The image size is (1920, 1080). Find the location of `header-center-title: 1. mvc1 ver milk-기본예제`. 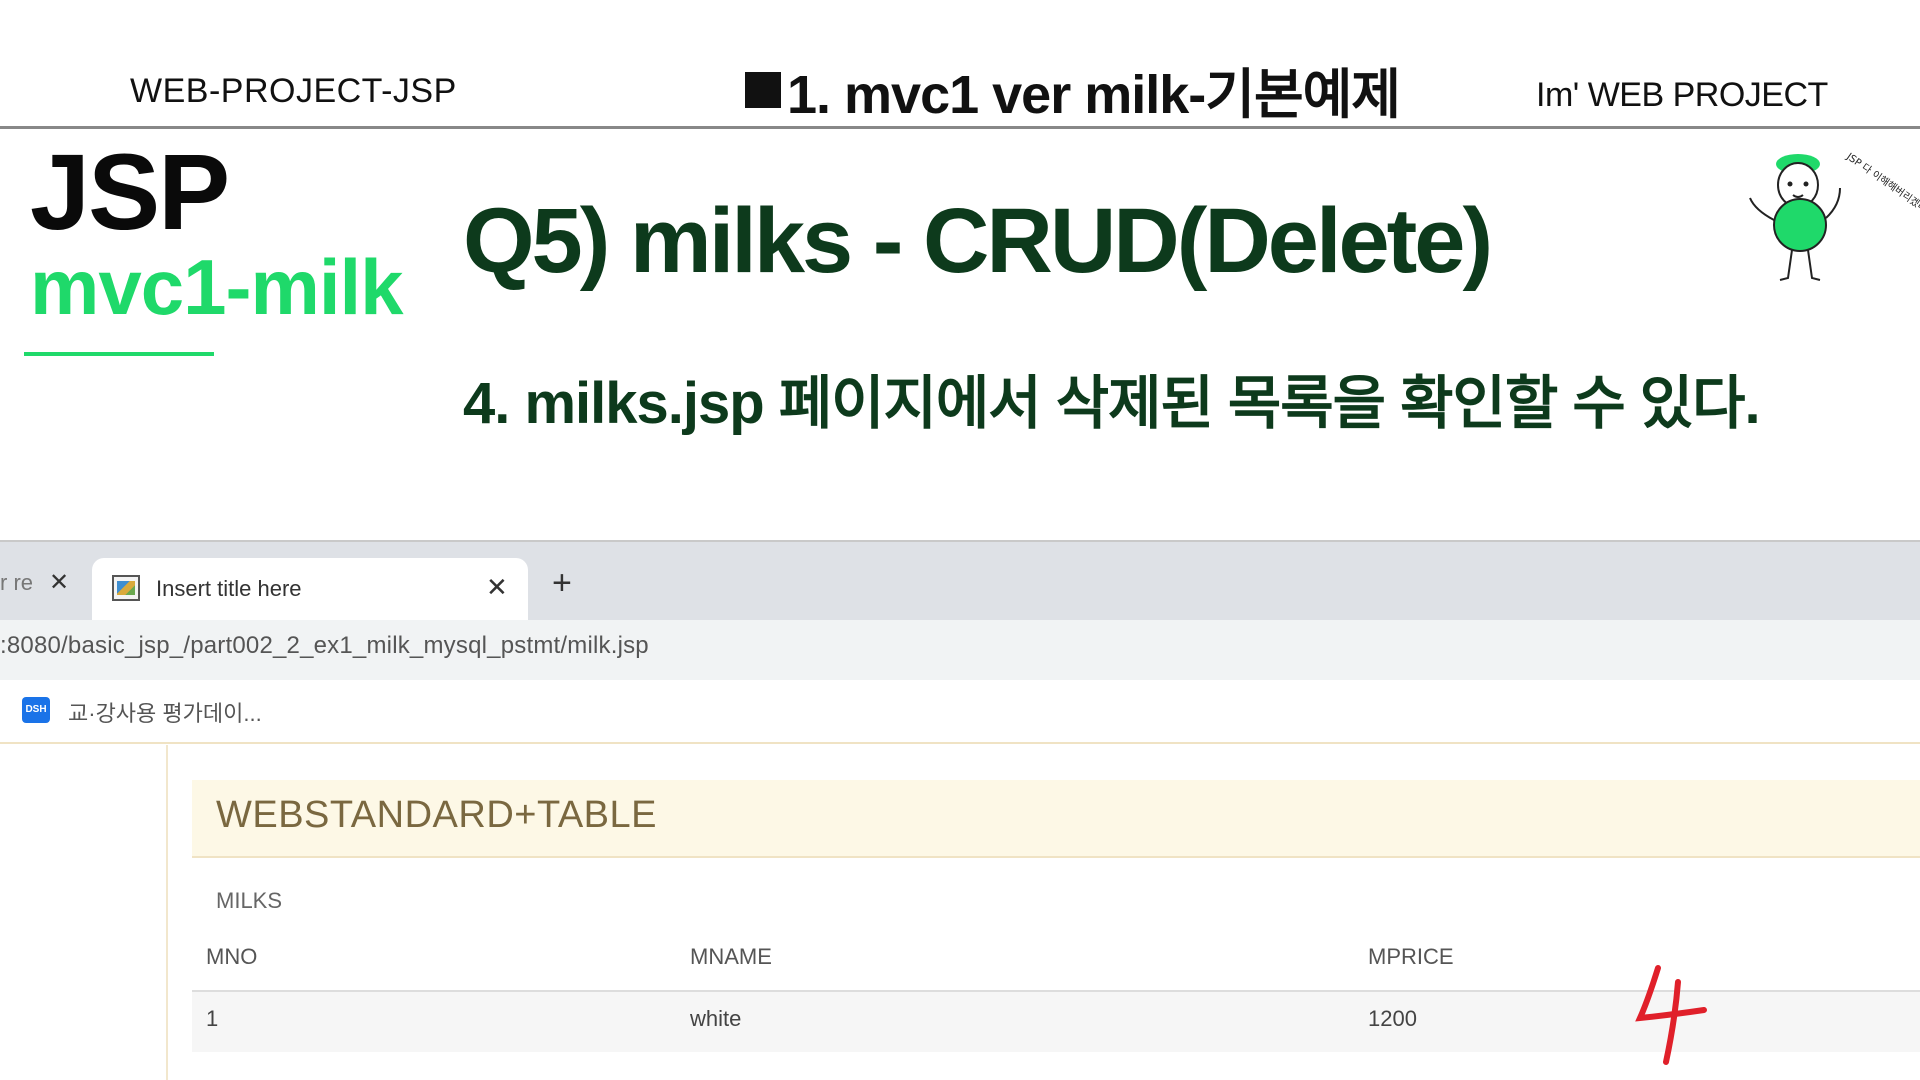

header-center-title: 1. mvc1 ver milk-기본예제 is located at coordinates (1073, 89).